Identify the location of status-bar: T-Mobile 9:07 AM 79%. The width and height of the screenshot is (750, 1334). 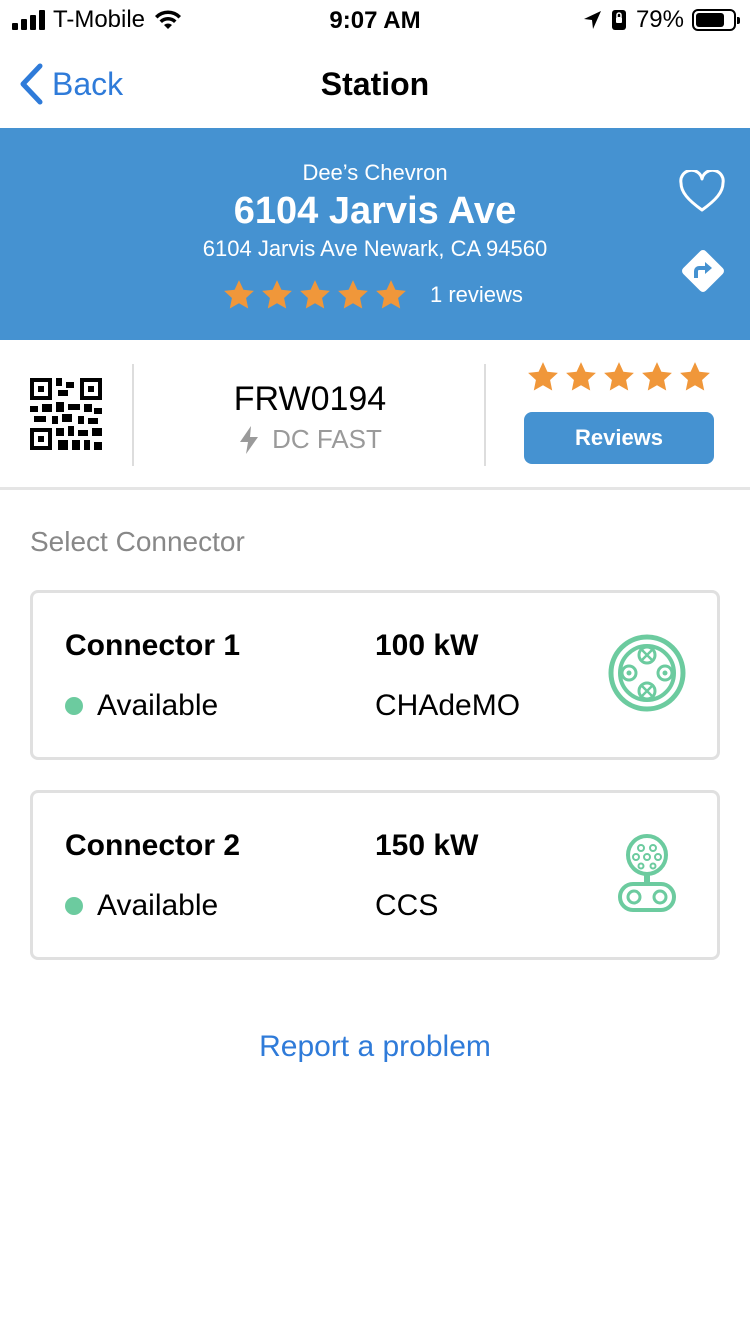
(375, 20).